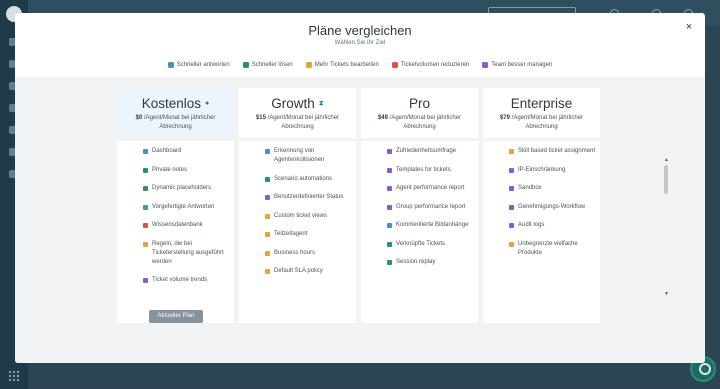 The image size is (720, 389). What do you see at coordinates (360, 30) in the screenshot?
I see `modal-title: Pläne vergleichen` at bounding box center [360, 30].